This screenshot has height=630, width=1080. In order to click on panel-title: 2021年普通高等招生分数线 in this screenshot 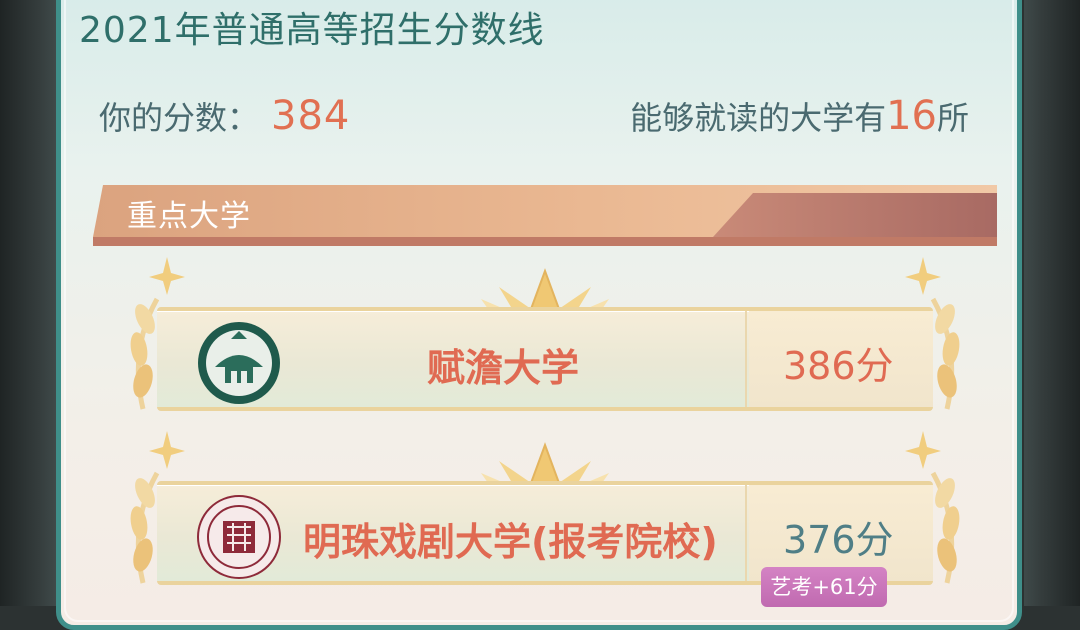, I will do `click(312, 30)`.